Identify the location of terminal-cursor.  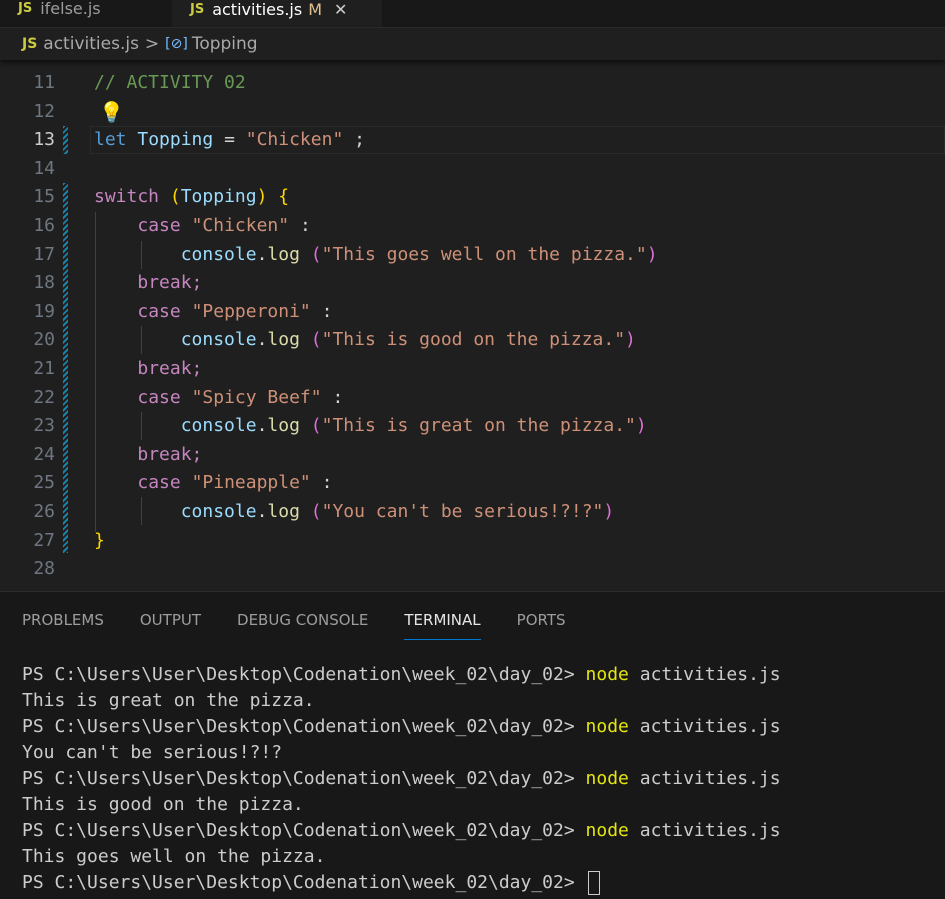
(593, 883).